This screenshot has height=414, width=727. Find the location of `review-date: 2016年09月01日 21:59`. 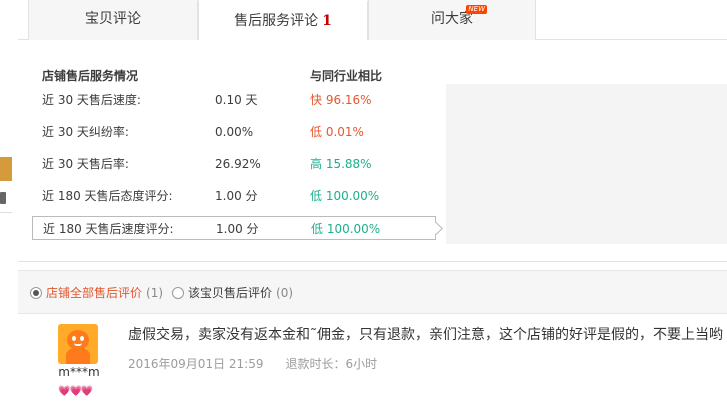

review-date: 2016年09月01日 21:59 is located at coordinates (196, 364).